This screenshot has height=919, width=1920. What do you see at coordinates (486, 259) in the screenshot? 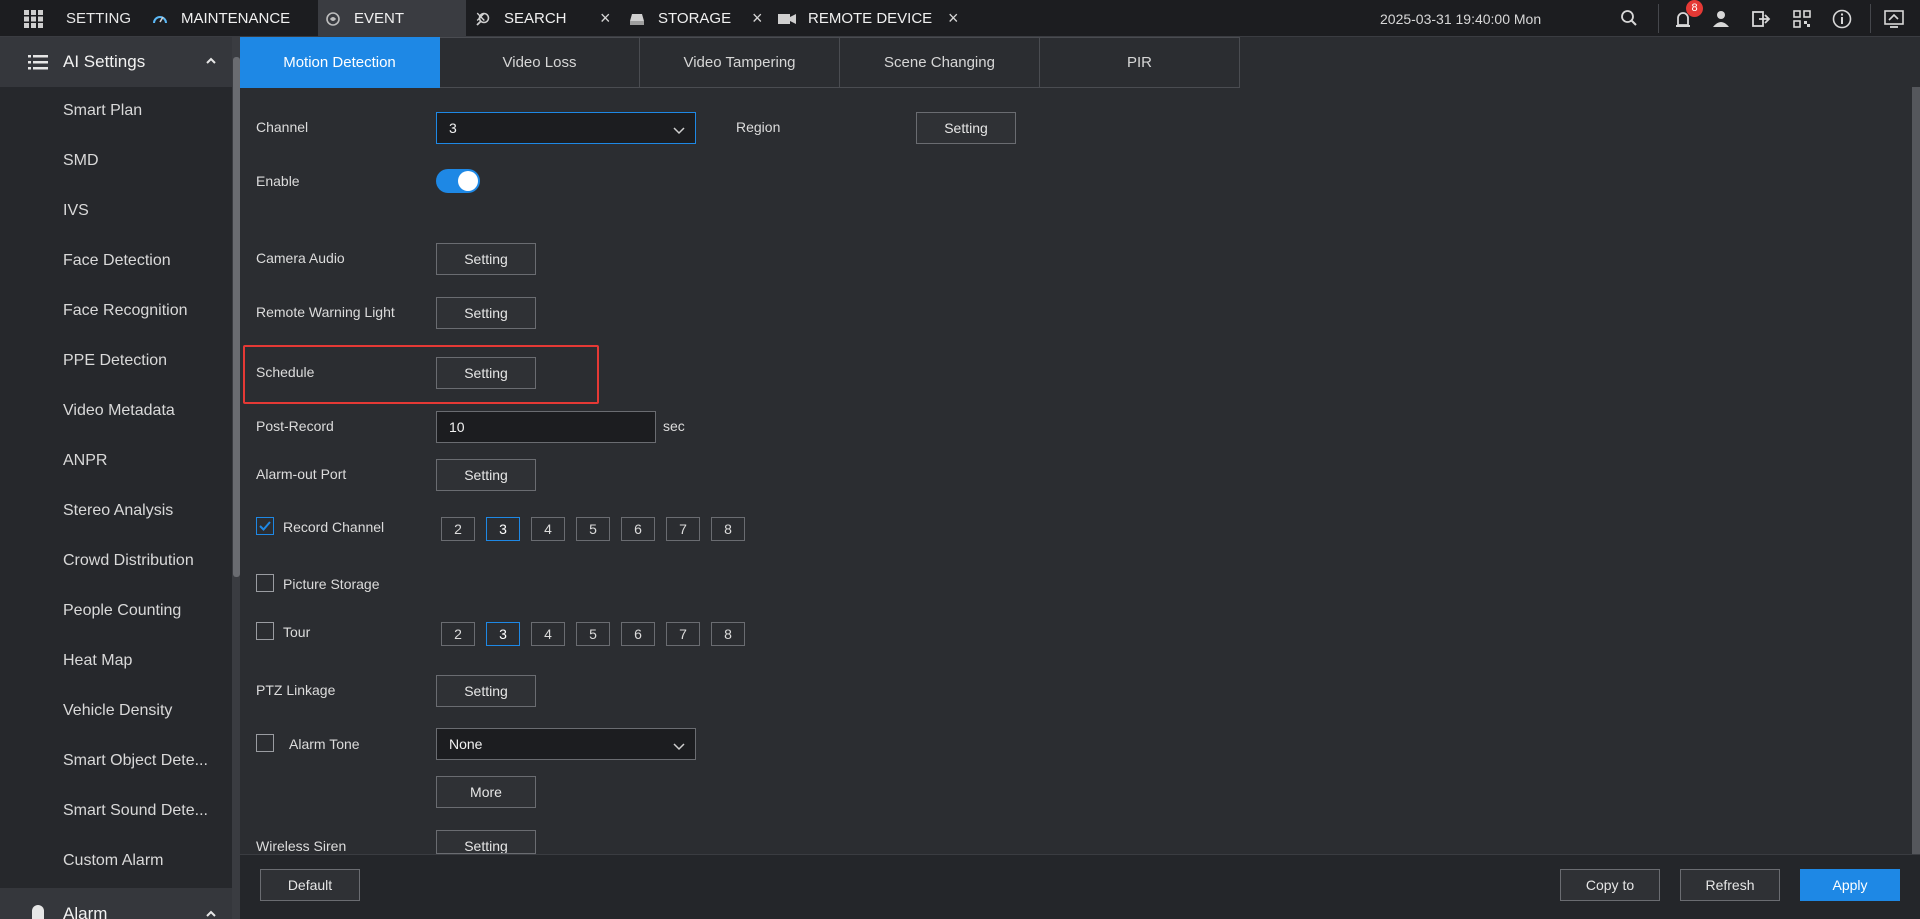
I see `camera-audio-setting-button: Setting` at bounding box center [486, 259].